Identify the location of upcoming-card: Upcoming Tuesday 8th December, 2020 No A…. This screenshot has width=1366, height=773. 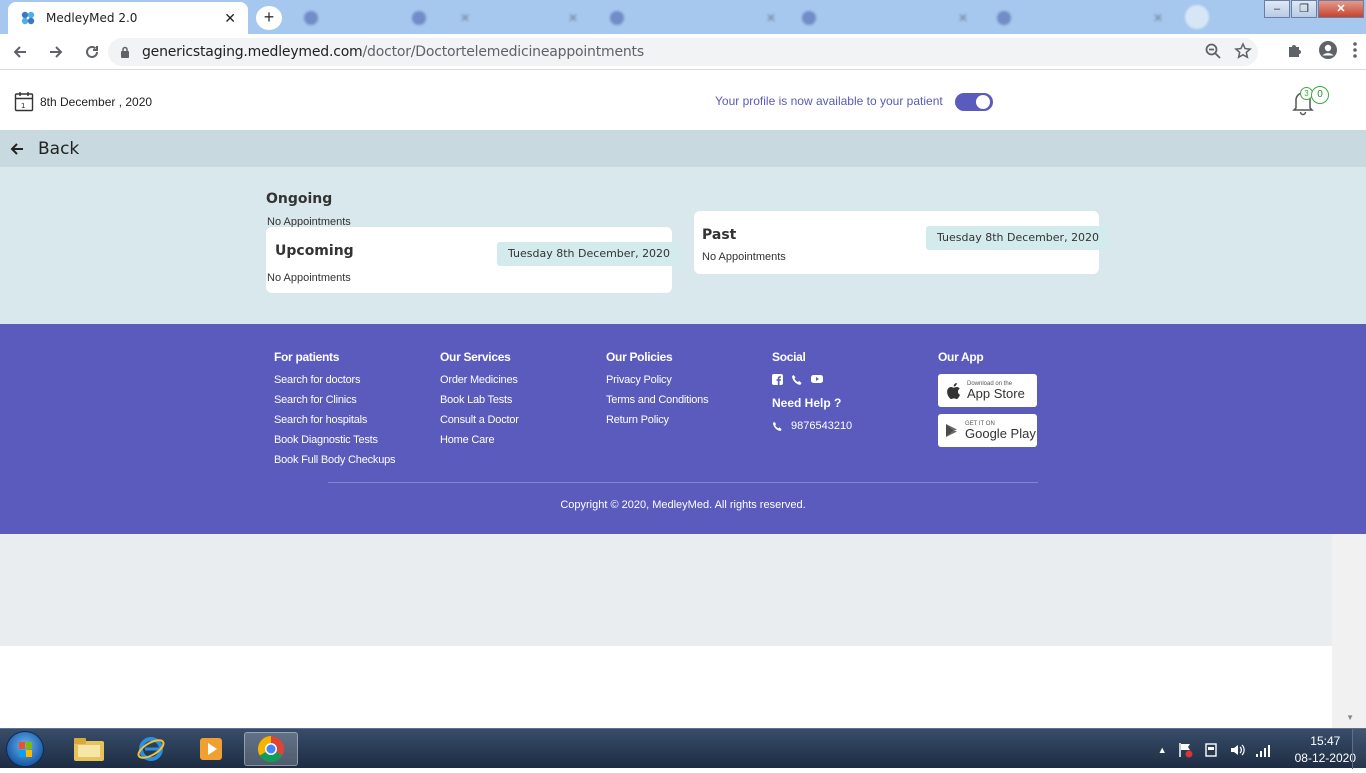
(474, 260).